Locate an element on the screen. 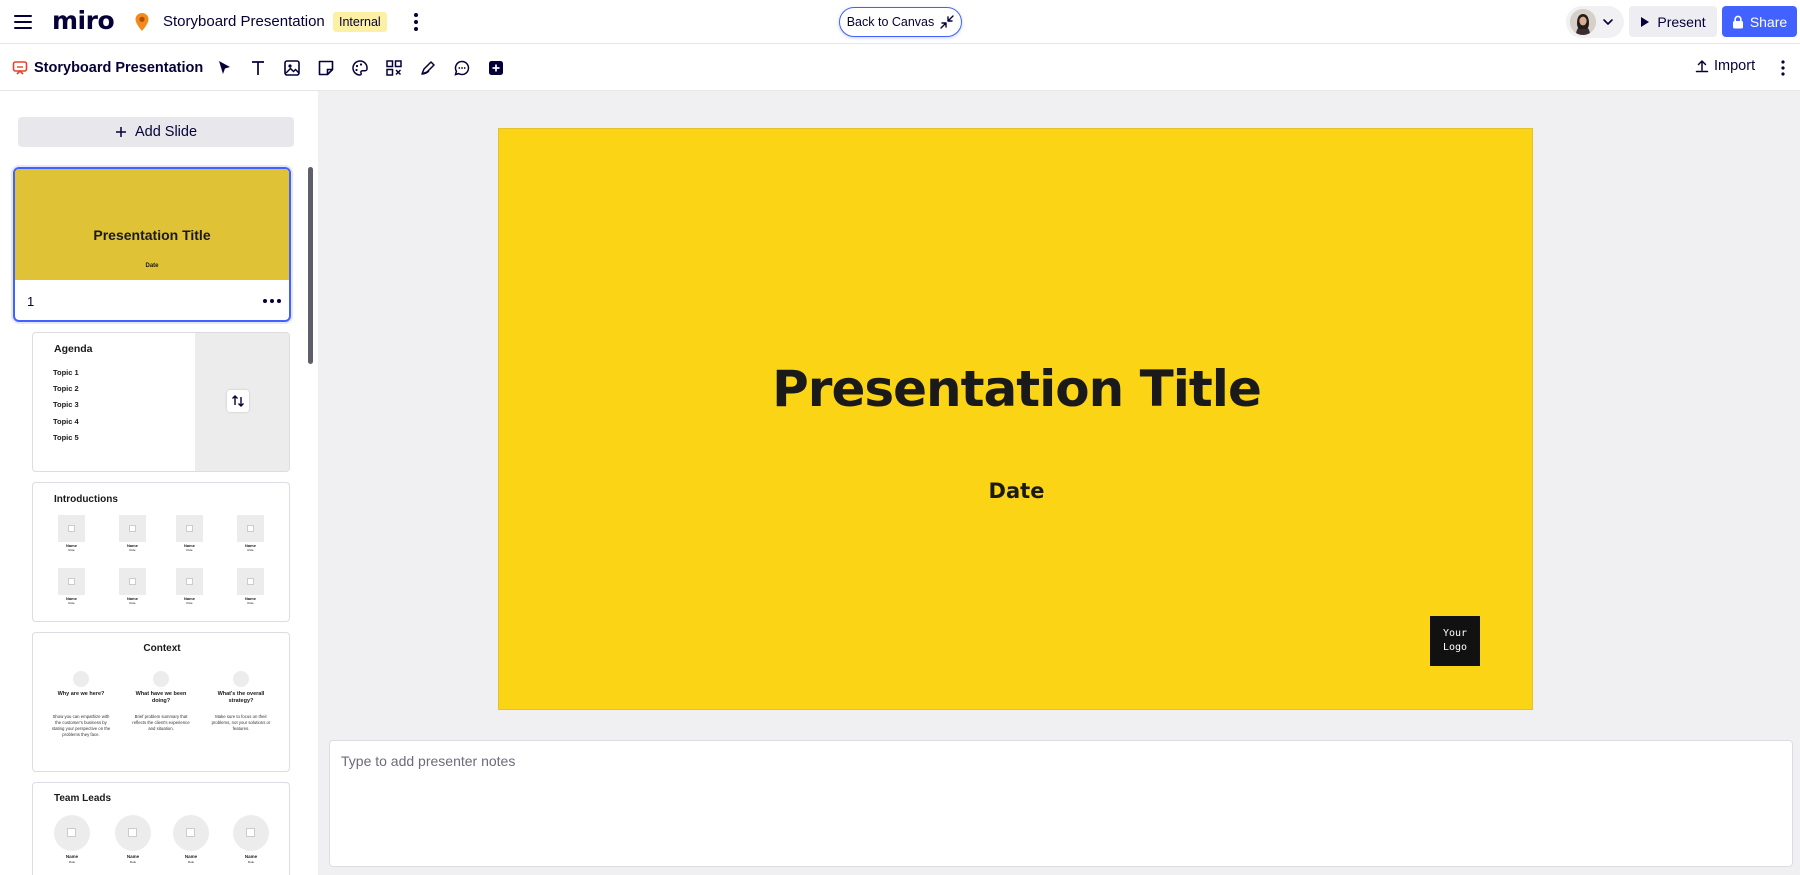 Image resolution: width=1800 pixels, height=875 pixels. back-to-canvas-label: Back to Canvas is located at coordinates (890, 22).